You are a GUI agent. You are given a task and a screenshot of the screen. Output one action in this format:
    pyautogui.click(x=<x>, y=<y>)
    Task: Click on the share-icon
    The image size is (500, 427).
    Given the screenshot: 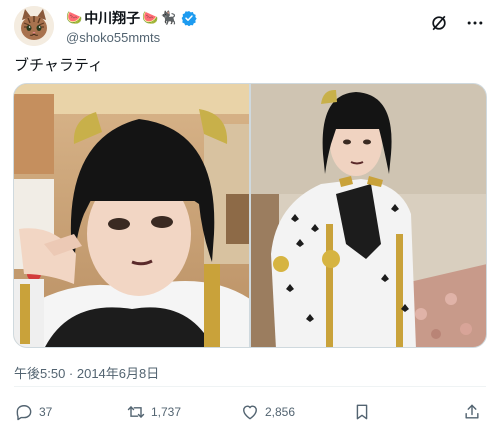 What is the action you would take?
    pyautogui.click(x=472, y=412)
    